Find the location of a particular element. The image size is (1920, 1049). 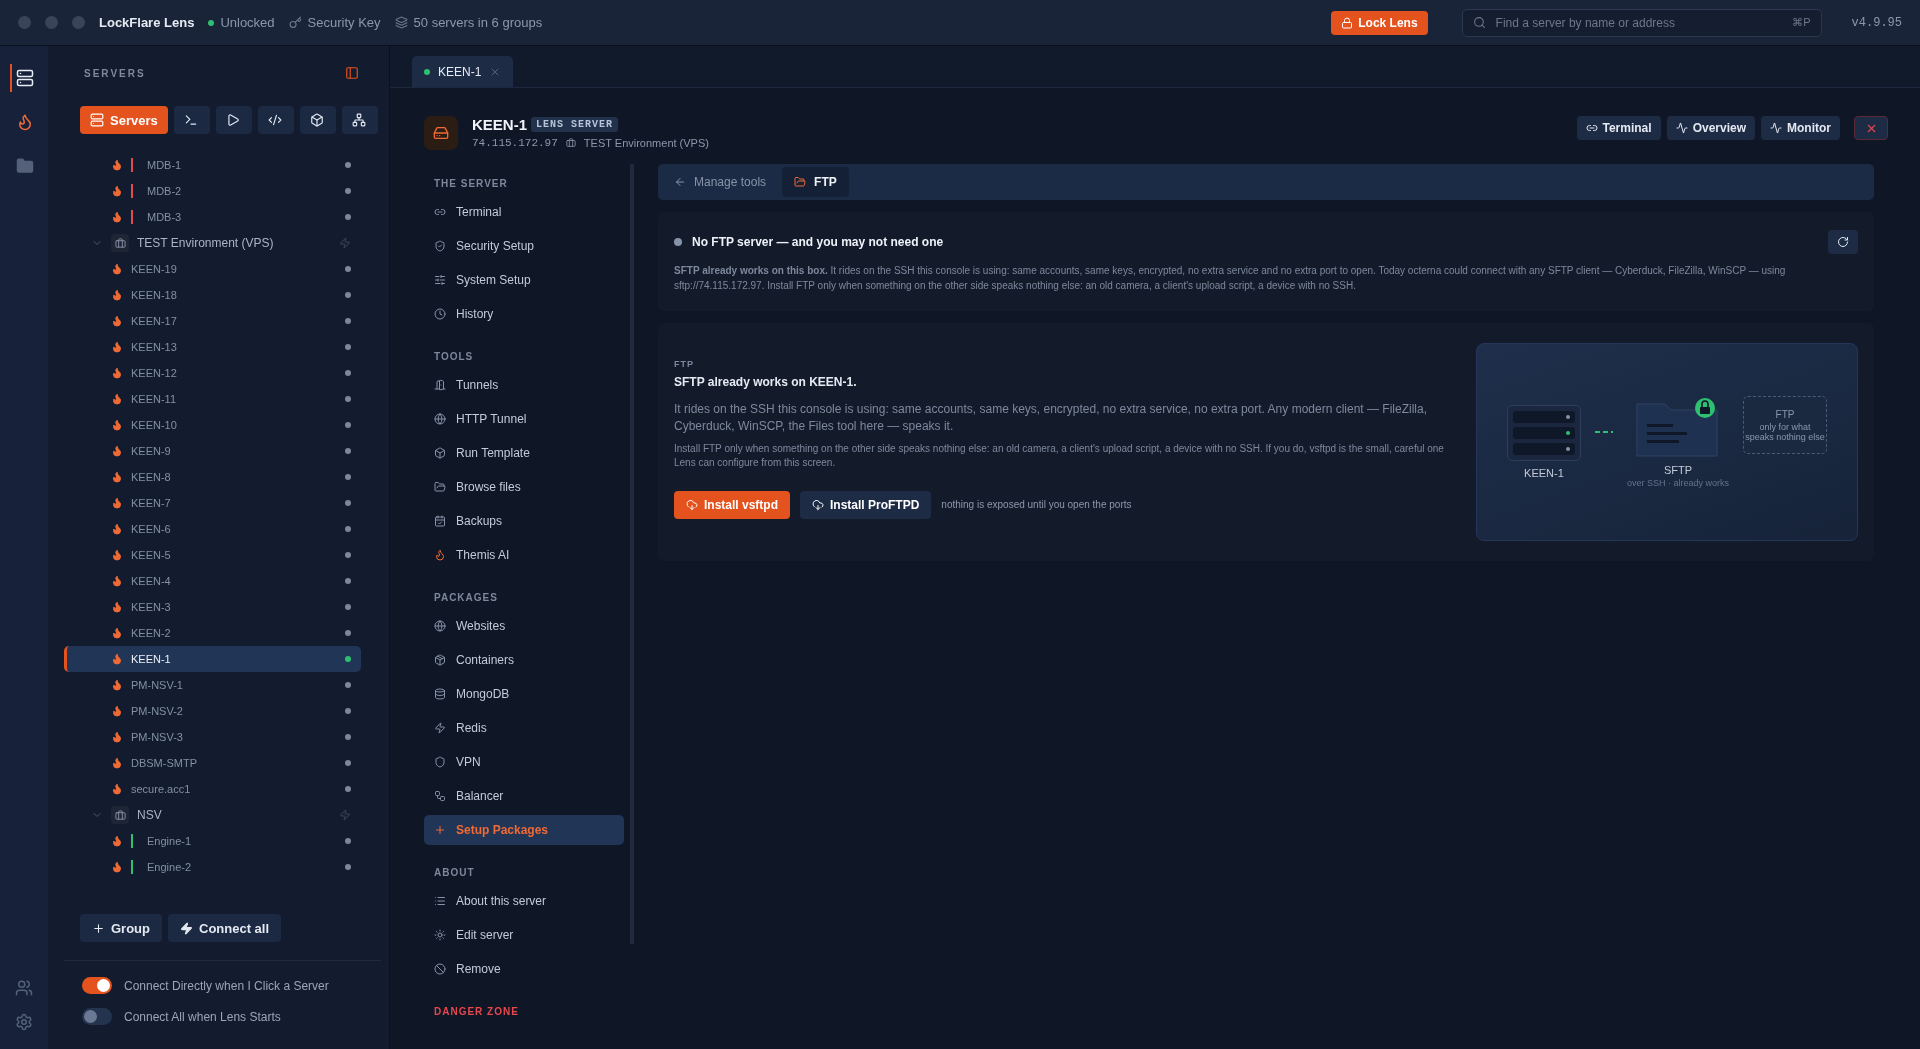

server-row: KEEN-3 is located at coordinates (212, 607).